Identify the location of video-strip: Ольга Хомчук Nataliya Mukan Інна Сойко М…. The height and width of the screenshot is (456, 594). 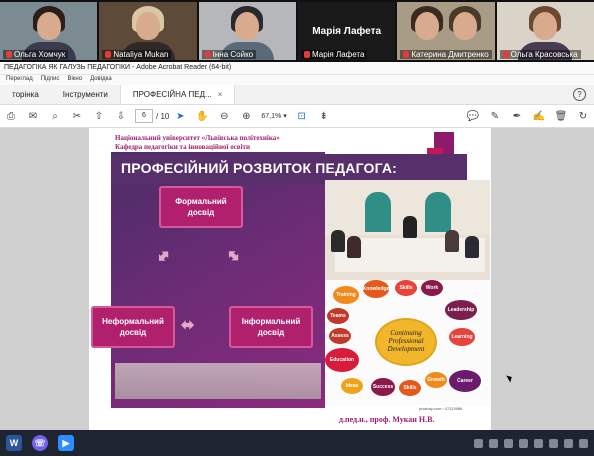
(297, 31).